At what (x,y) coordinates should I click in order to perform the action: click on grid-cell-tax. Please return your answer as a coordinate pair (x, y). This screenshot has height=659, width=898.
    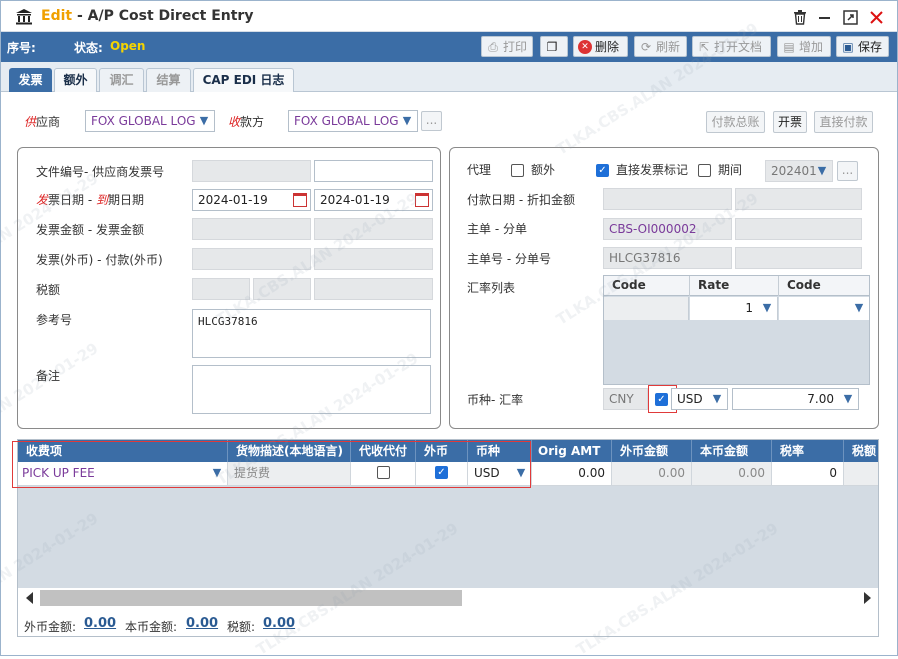
    Looking at the image, I should click on (861, 474).